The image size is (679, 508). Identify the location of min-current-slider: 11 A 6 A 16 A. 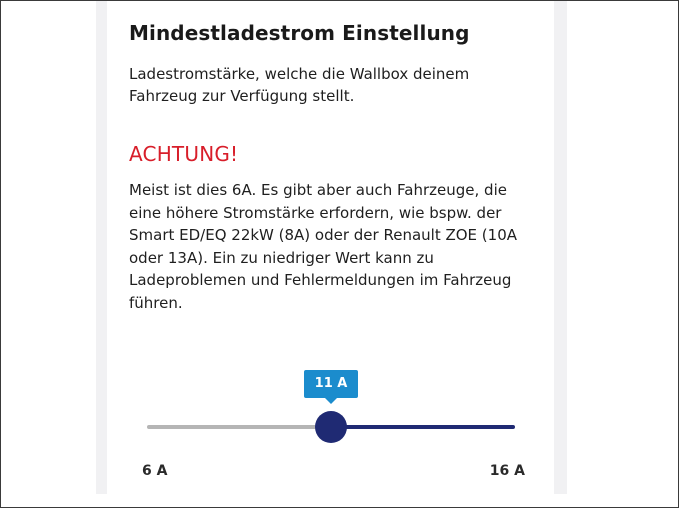
(333, 423).